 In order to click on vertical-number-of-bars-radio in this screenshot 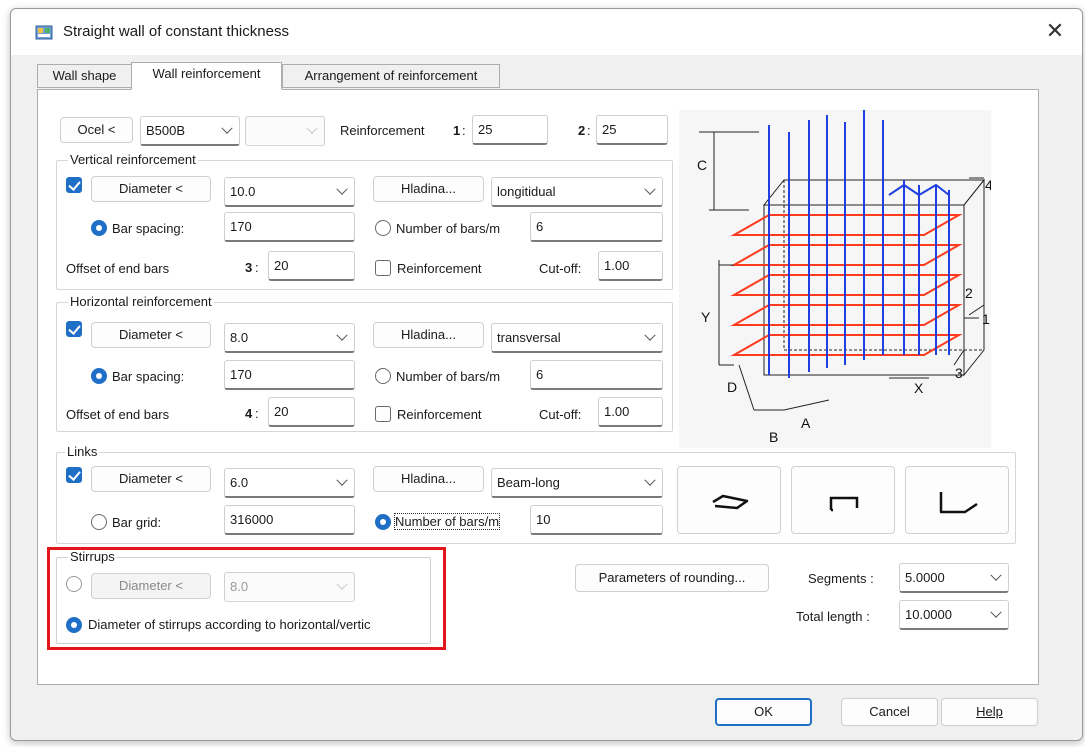, I will do `click(383, 228)`.